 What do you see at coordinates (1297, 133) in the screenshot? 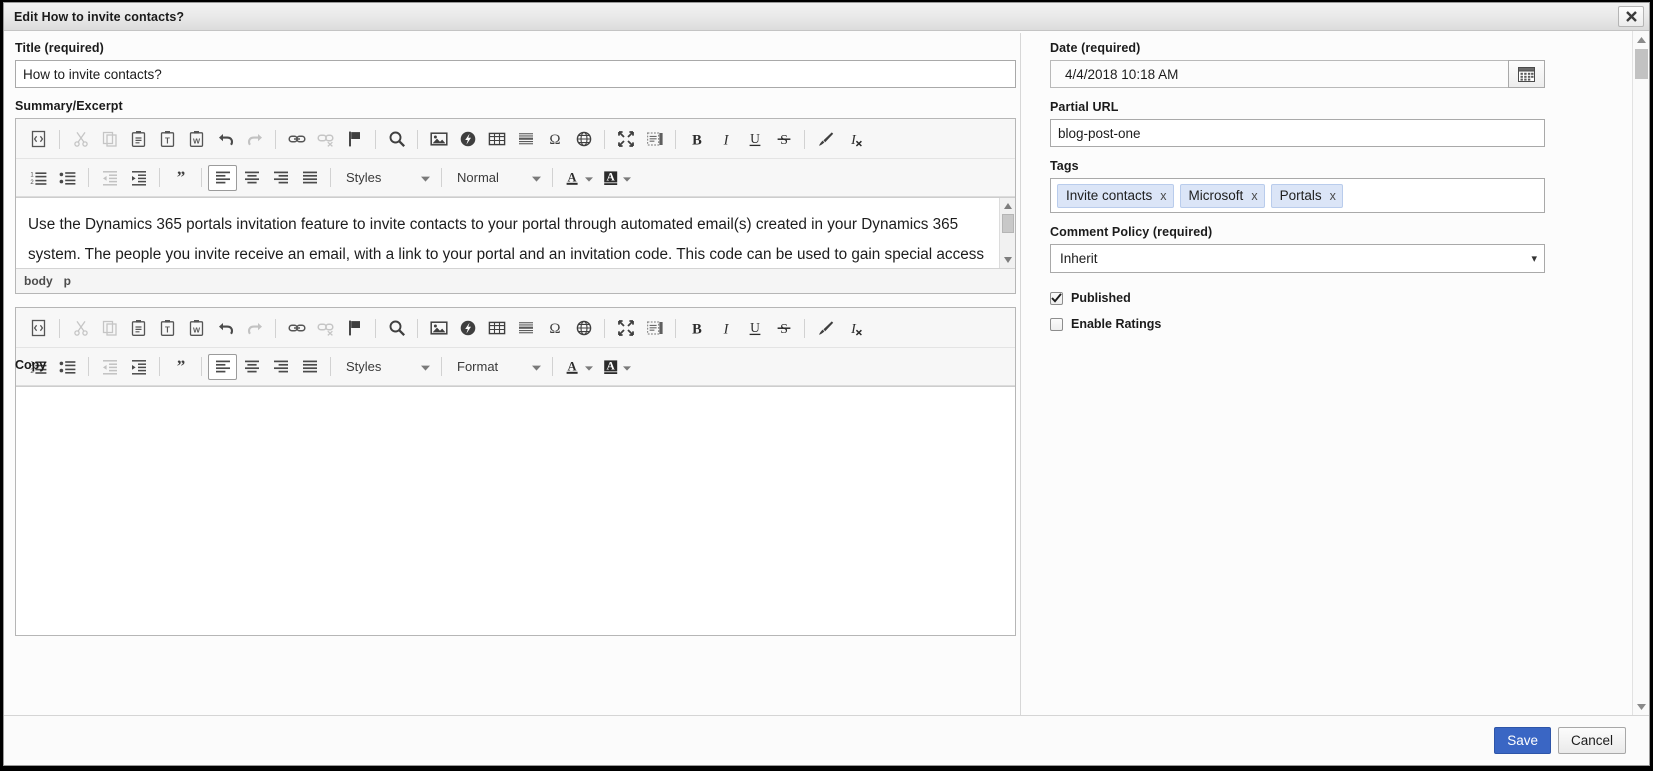
I see `partial-url-input: blog-post-one` at bounding box center [1297, 133].